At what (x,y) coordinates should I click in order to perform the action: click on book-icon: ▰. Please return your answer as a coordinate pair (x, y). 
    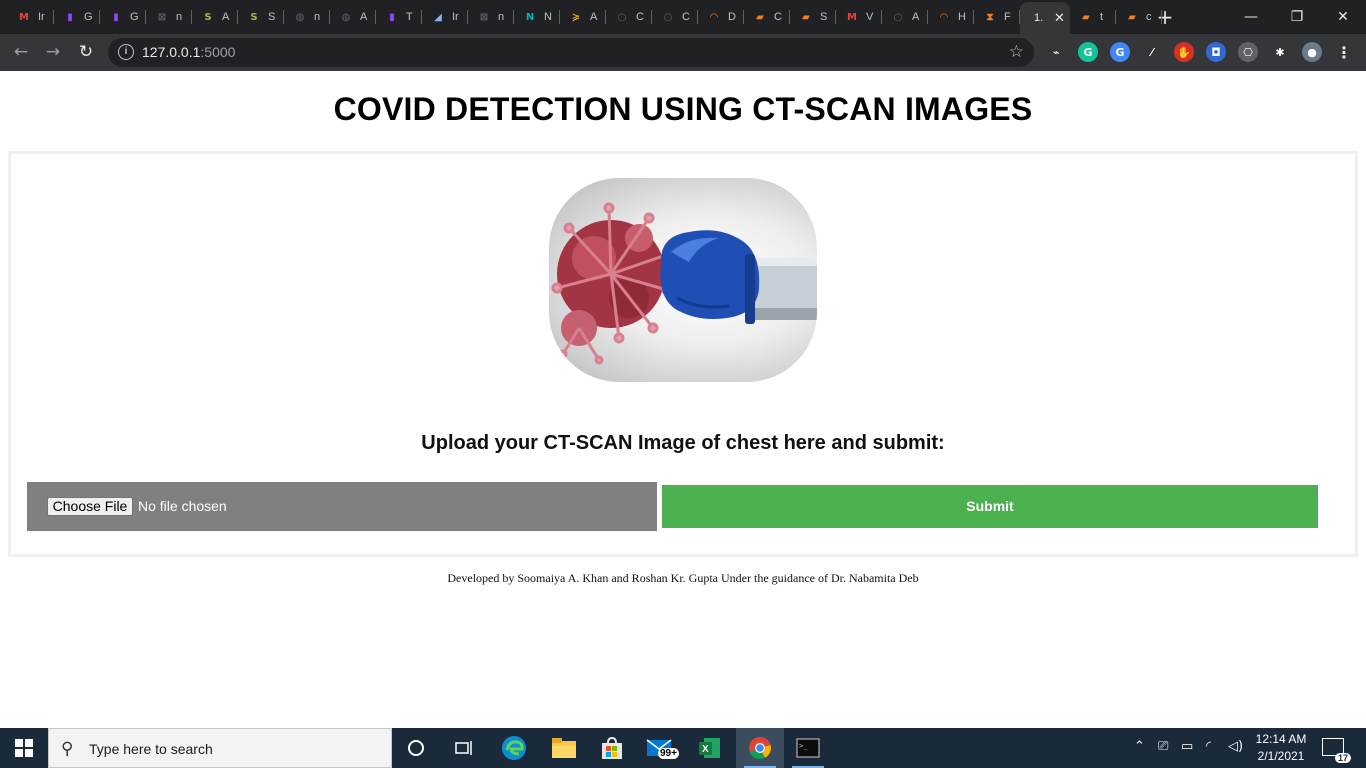
    Looking at the image, I should click on (1086, 17).